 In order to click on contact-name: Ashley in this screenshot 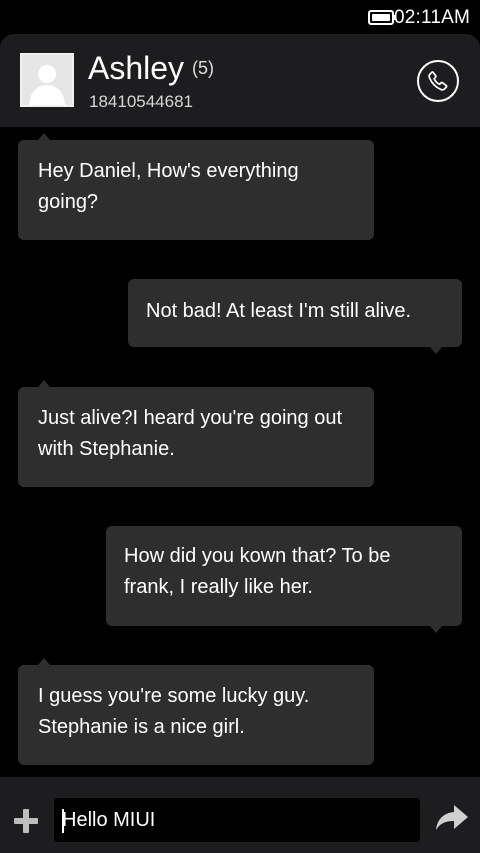, I will do `click(136, 68)`.